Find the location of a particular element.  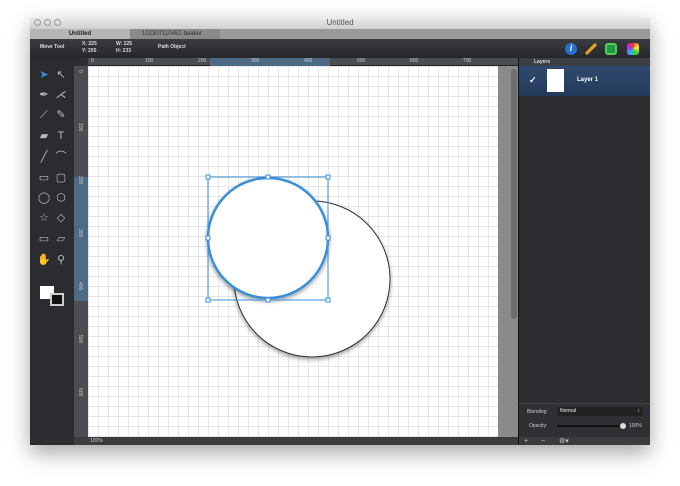

tab-untitled: Untitled is located at coordinates (80, 34).